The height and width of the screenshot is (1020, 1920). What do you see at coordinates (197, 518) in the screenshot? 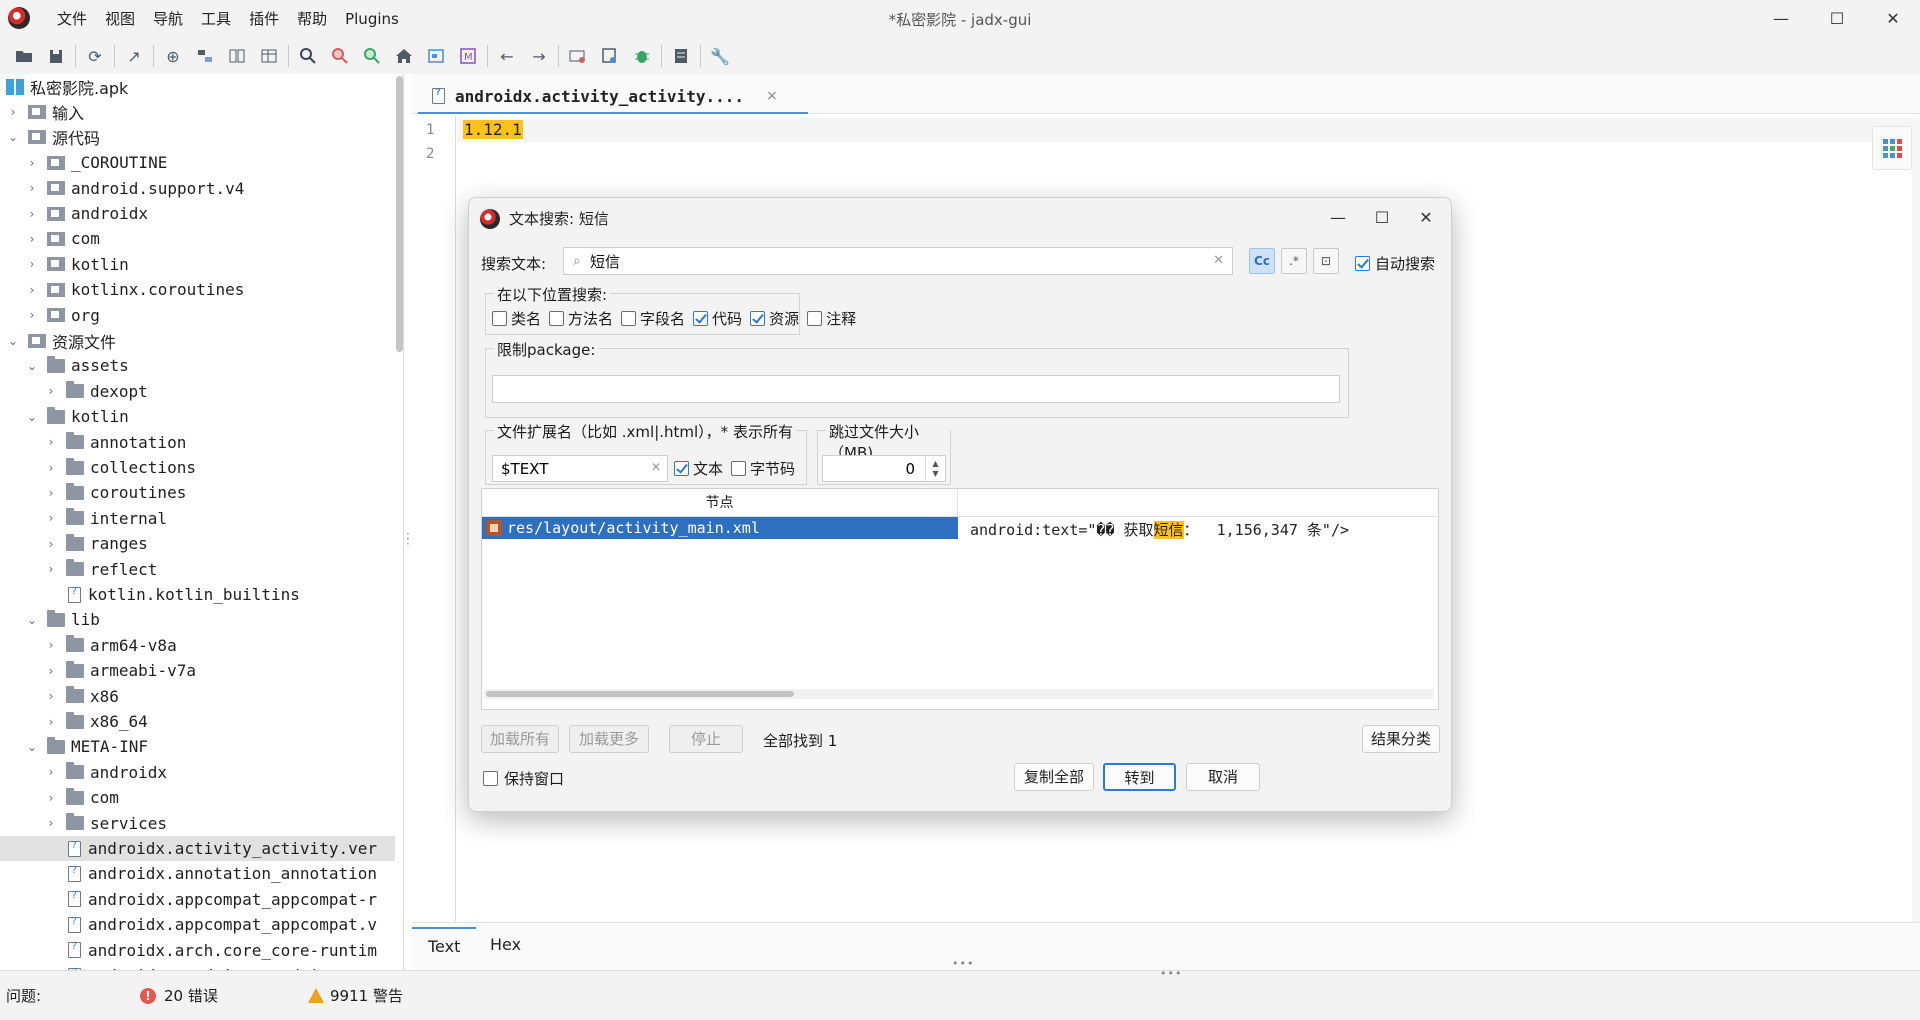
I see `tree-item: › internal` at bounding box center [197, 518].